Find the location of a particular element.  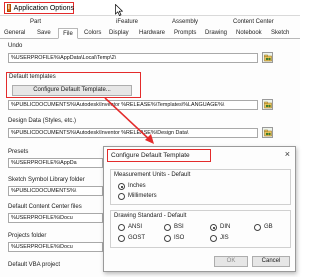

close-icon: × is located at coordinates (287, 154).